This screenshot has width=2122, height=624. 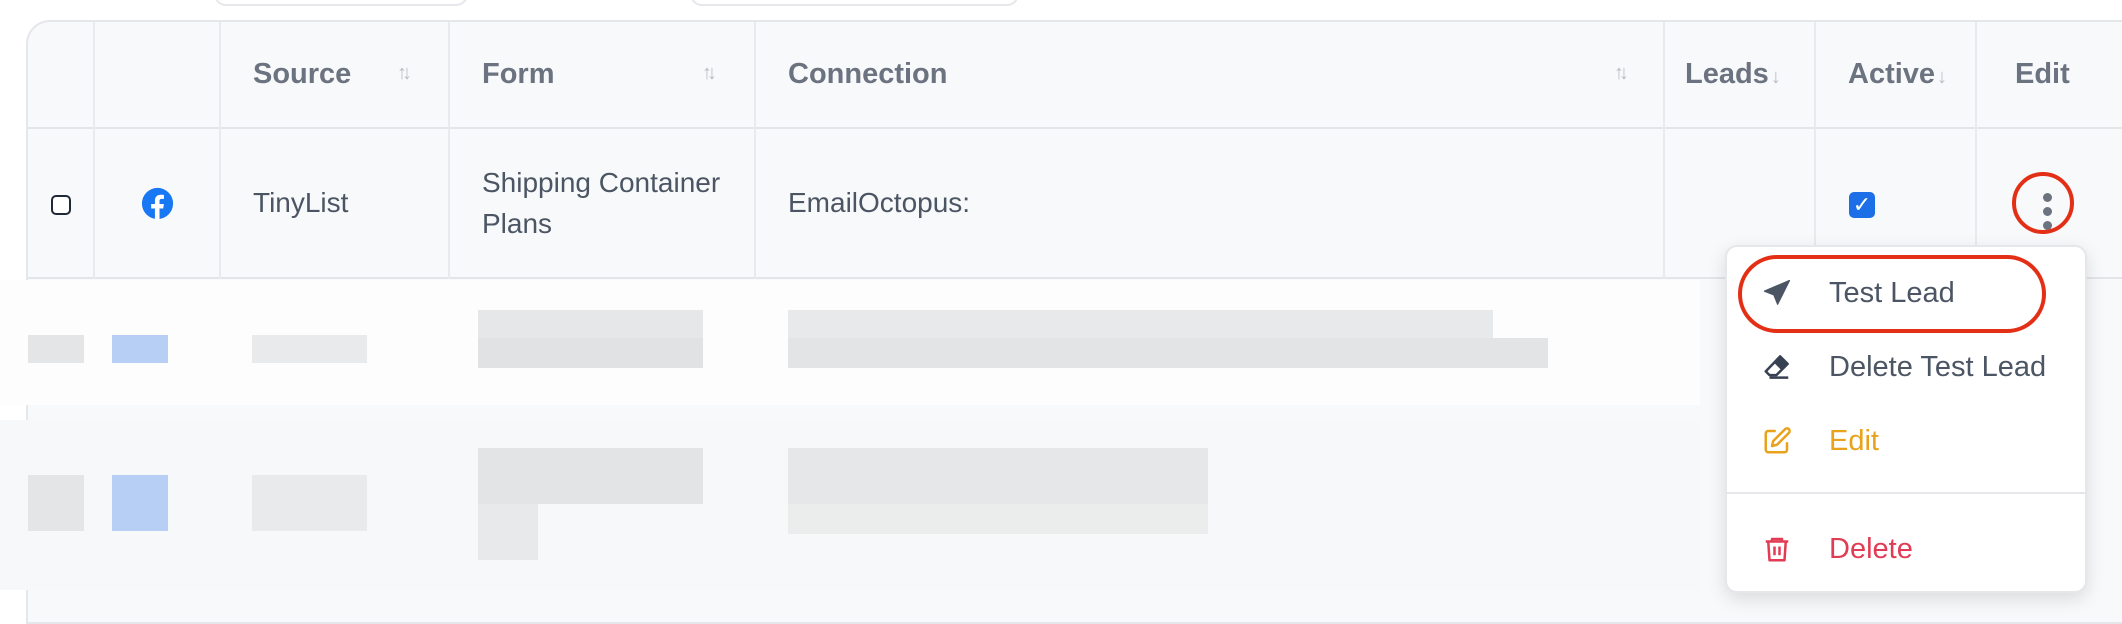 I want to click on form-cell: Shipping Container Plans, so click(x=602, y=203).